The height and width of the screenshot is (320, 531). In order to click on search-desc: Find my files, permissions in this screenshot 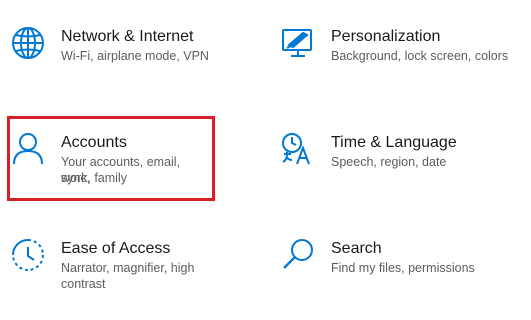, I will do `click(403, 268)`.